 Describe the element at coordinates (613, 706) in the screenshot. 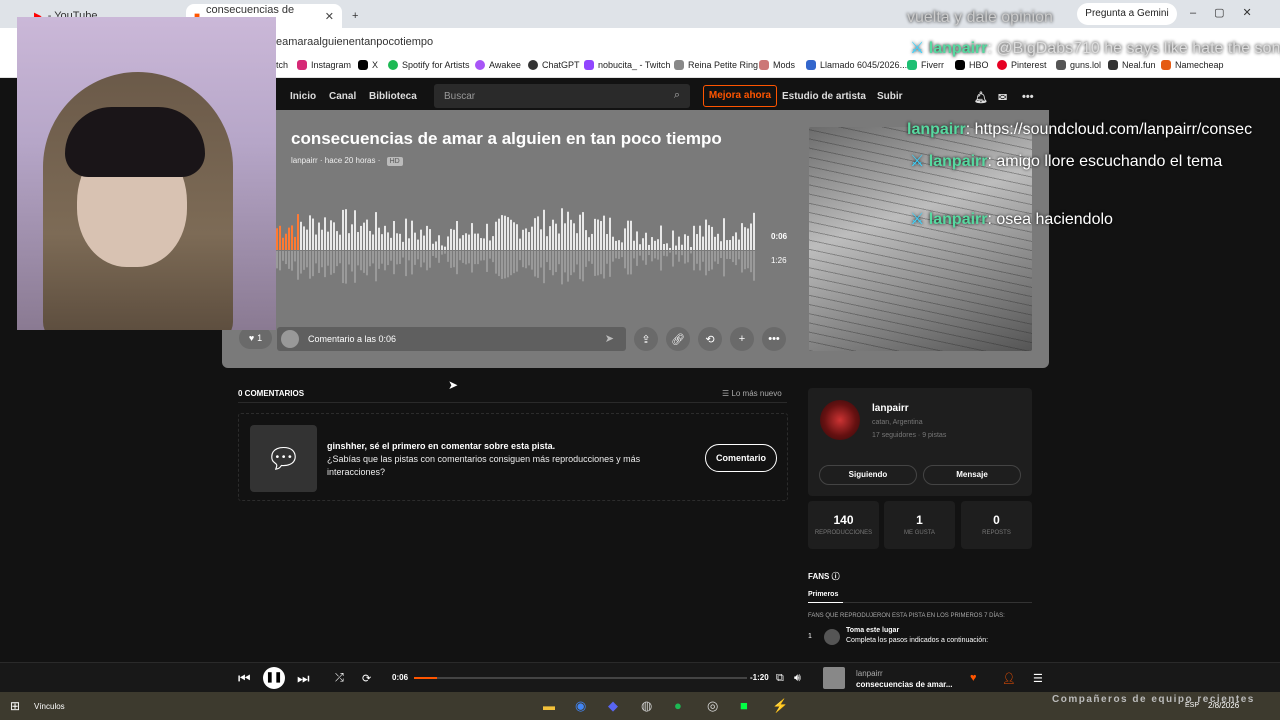

I see `discord-icon: ◆` at that location.